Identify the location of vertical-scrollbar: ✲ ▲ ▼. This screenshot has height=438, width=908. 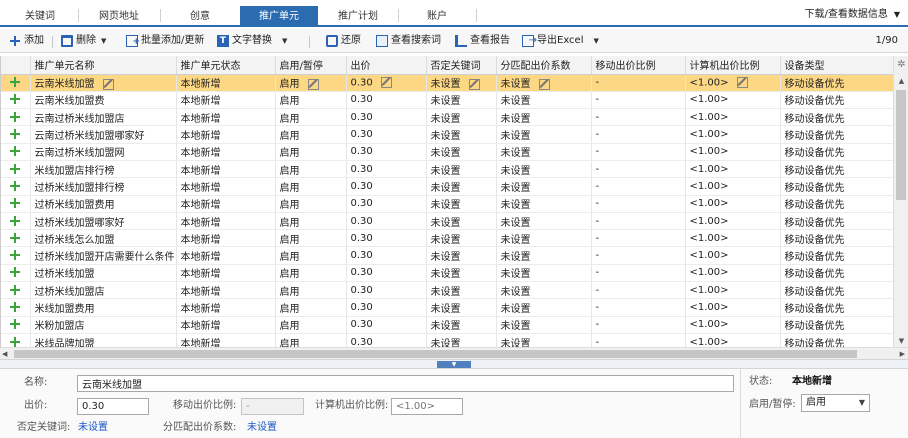
(900, 201).